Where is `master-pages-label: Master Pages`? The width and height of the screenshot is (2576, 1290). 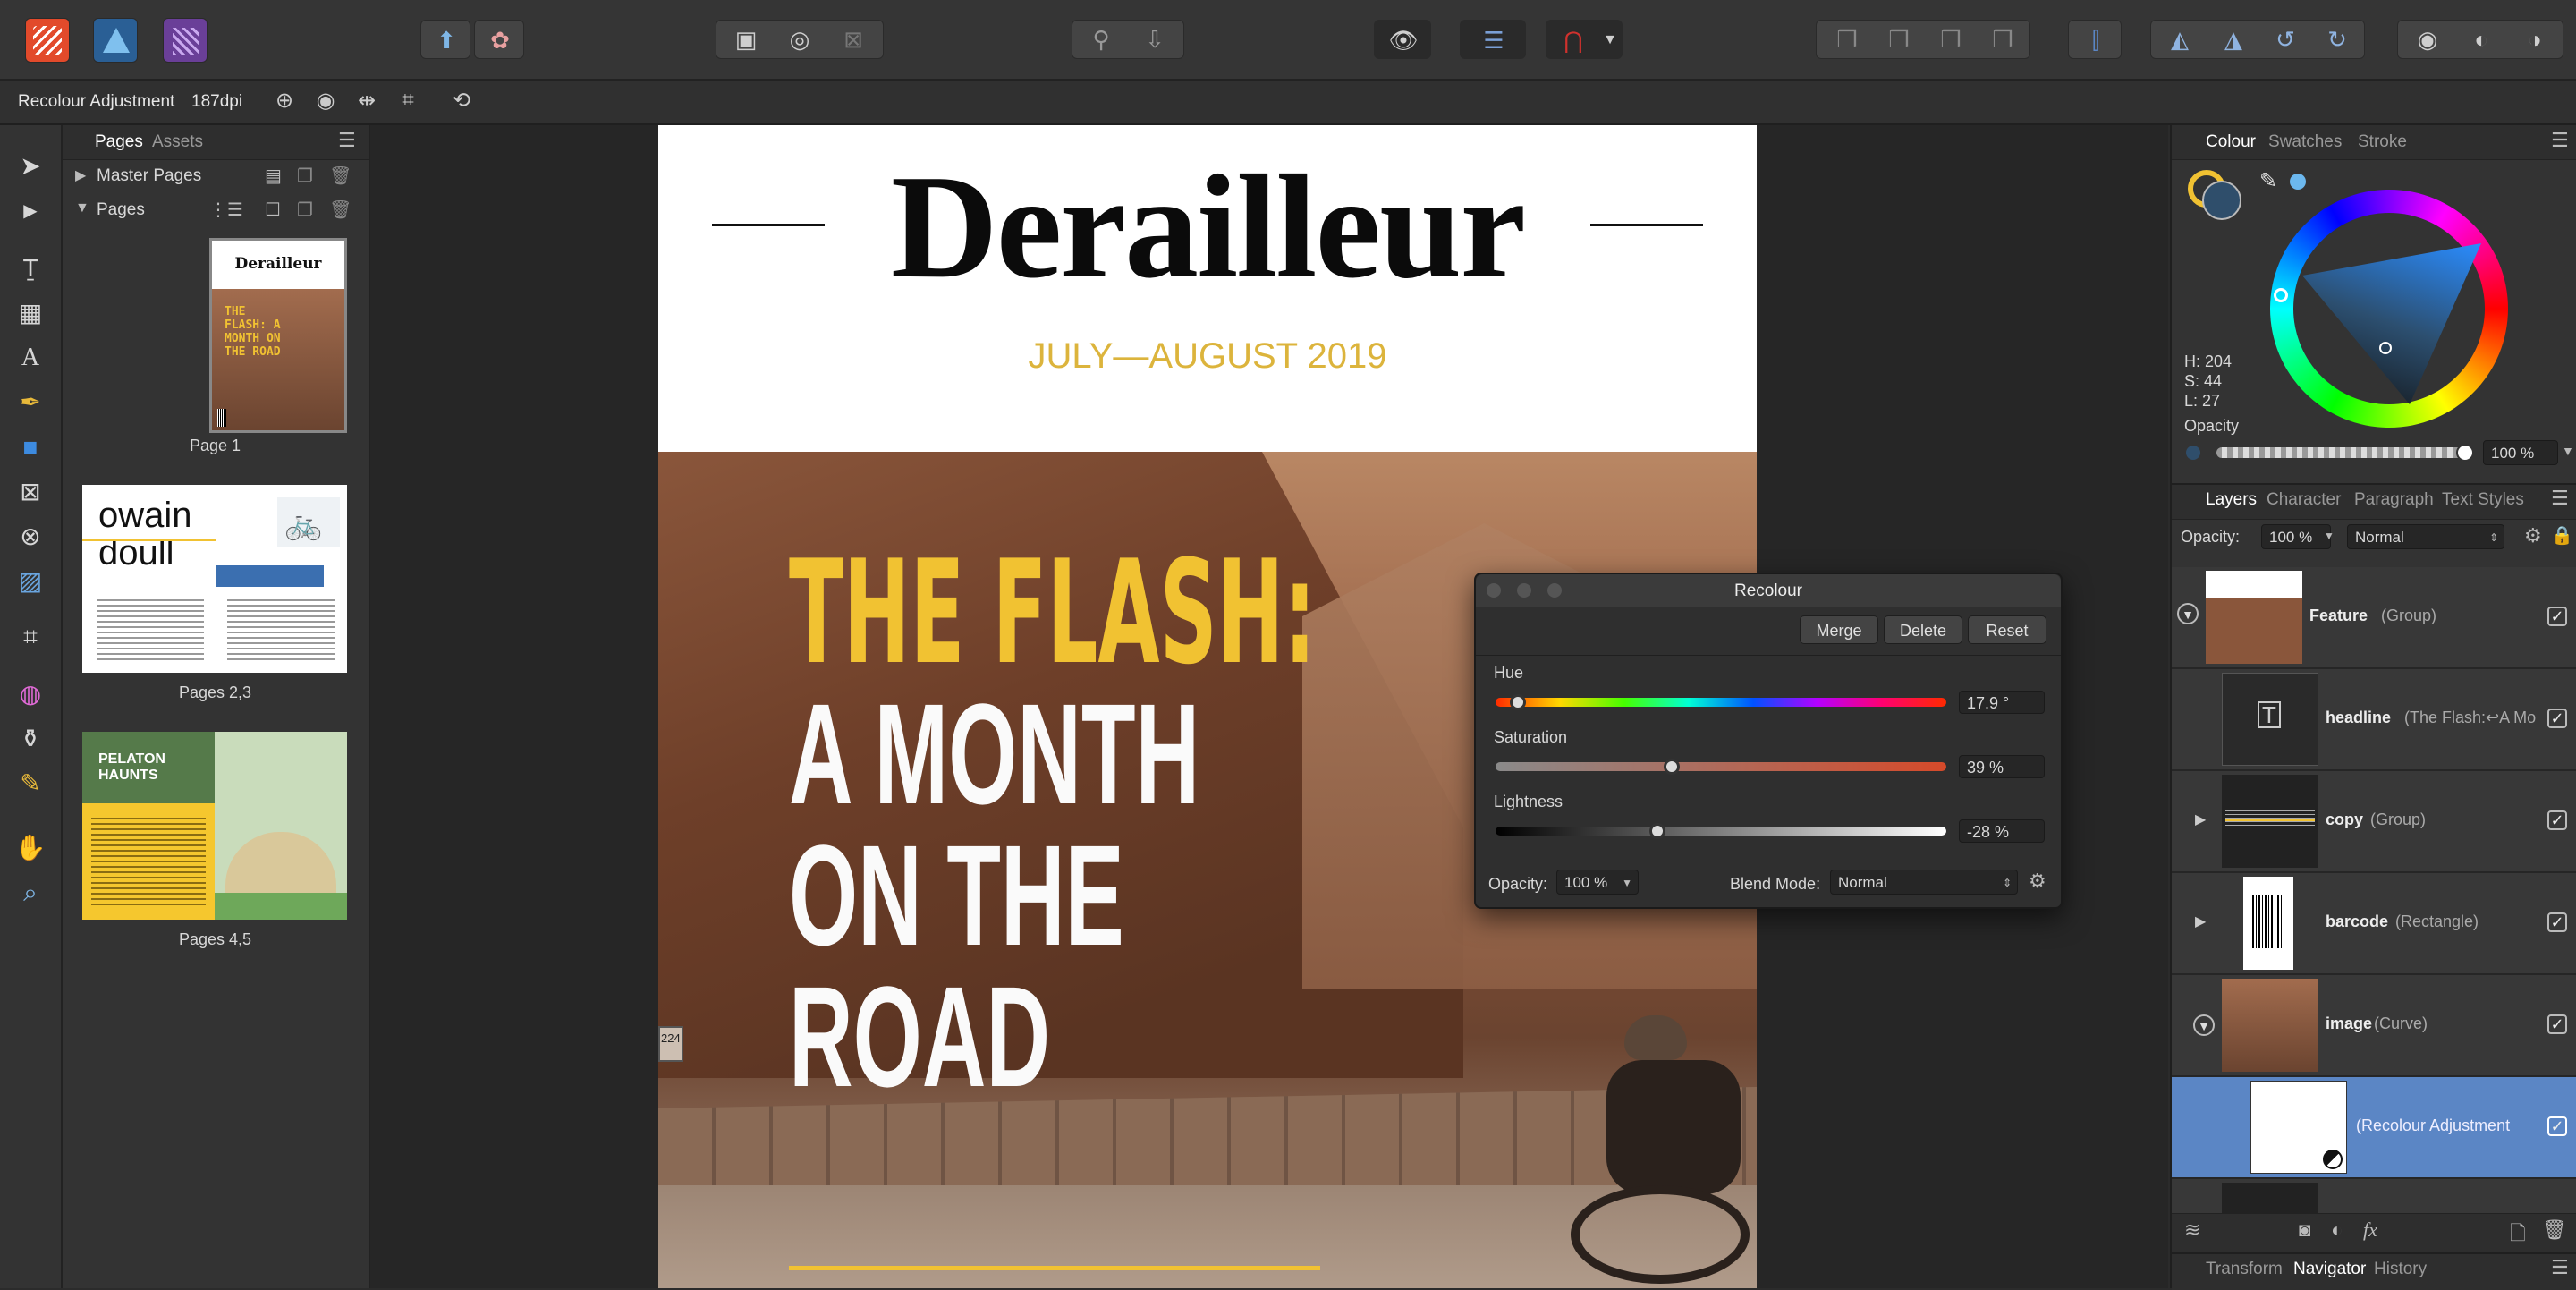 master-pages-label: Master Pages is located at coordinates (149, 176).